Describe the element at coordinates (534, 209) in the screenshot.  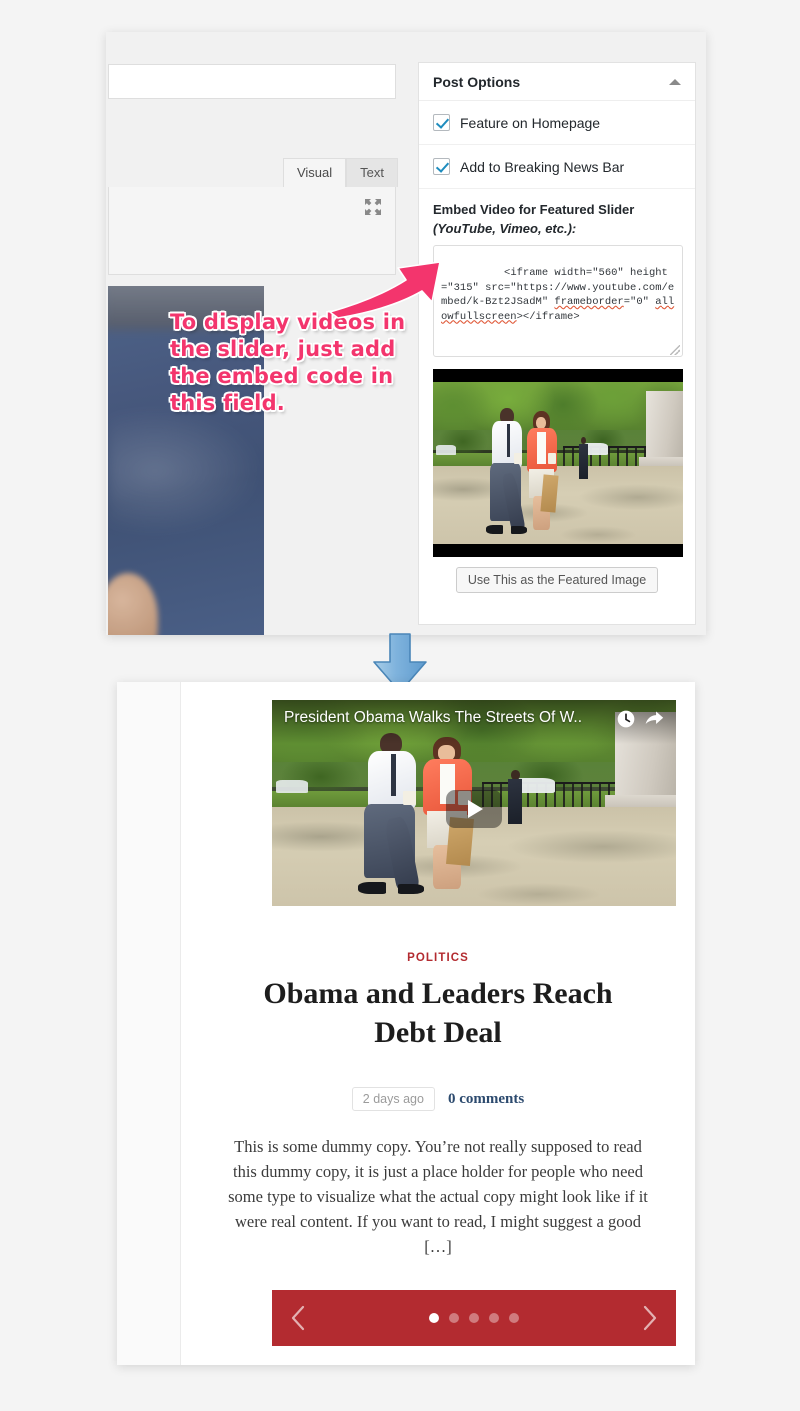
I see `embed-label-main: Embed Video for Featured Slider` at that location.